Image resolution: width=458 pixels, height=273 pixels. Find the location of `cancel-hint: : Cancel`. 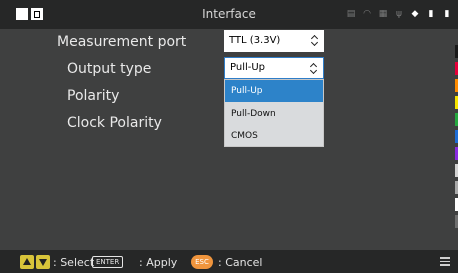

cancel-hint: : Cancel is located at coordinates (240, 262).